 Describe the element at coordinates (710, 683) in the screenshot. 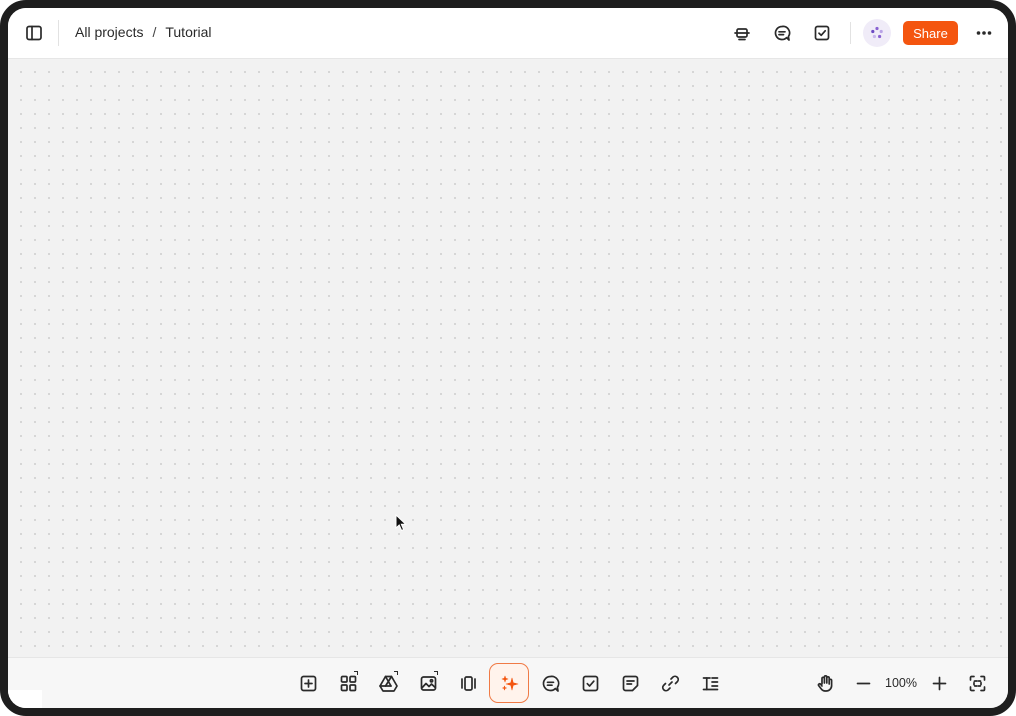

I see `text-format-icon` at that location.